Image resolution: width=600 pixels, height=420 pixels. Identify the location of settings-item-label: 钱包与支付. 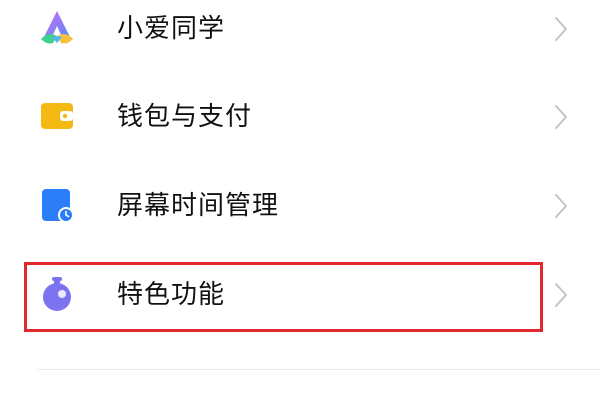
(185, 117).